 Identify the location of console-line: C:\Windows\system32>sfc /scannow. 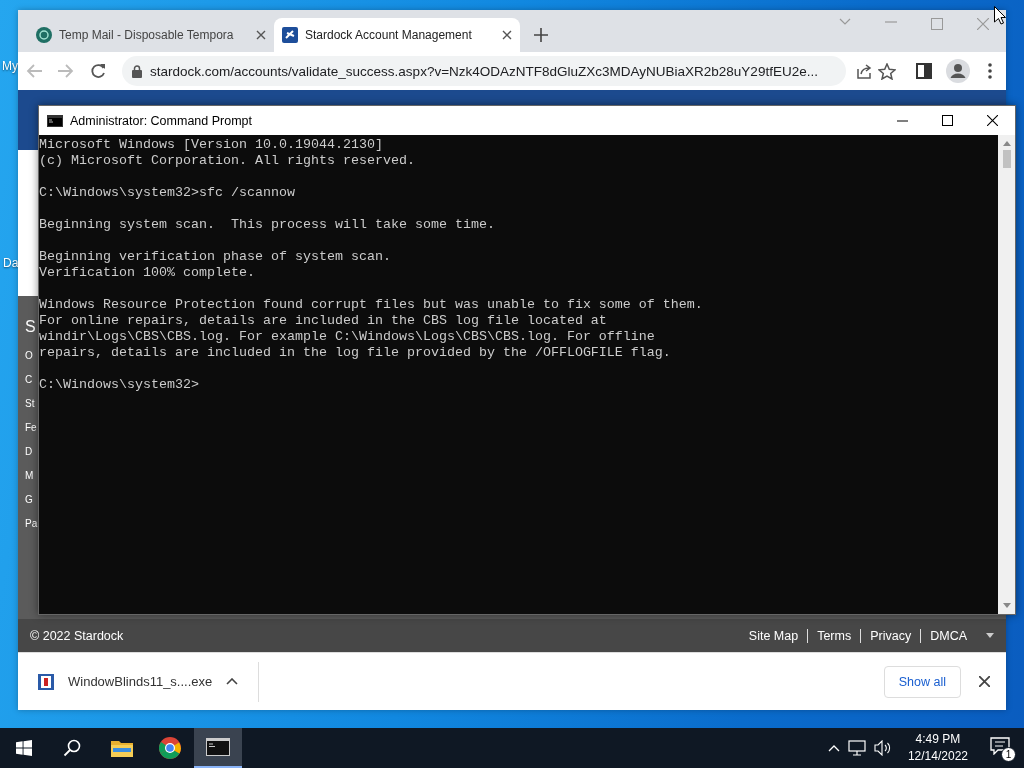
(167, 193).